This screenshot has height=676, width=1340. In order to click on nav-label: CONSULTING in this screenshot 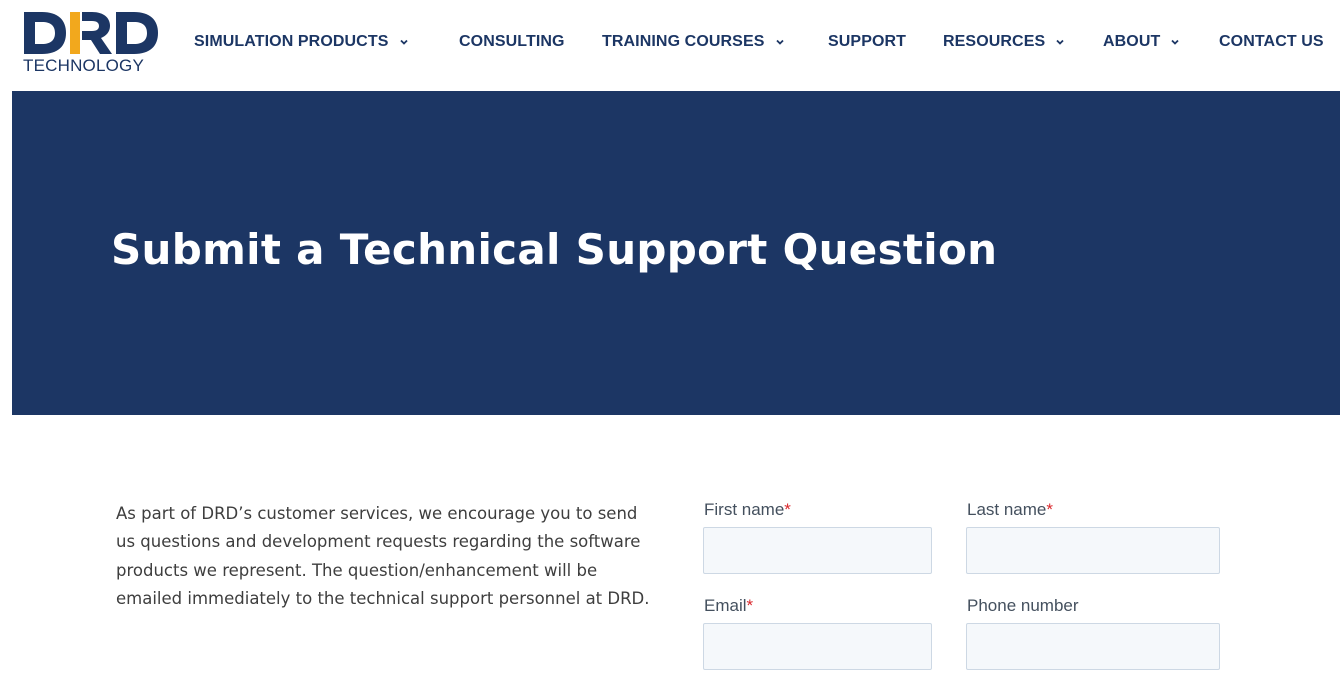, I will do `click(512, 41)`.